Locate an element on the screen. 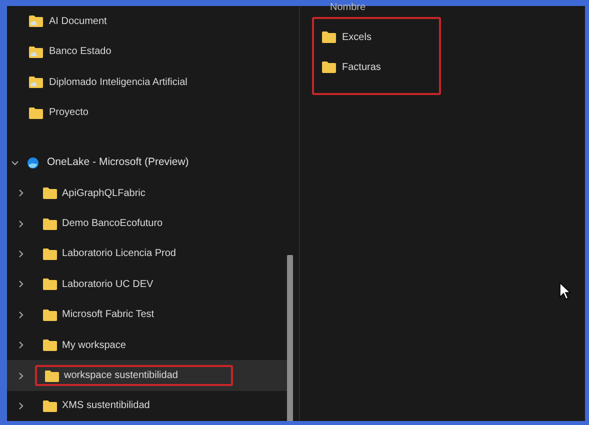 Image resolution: width=589 pixels, height=425 pixels. workspace-item: workspace sustentibilidad is located at coordinates (147, 375).